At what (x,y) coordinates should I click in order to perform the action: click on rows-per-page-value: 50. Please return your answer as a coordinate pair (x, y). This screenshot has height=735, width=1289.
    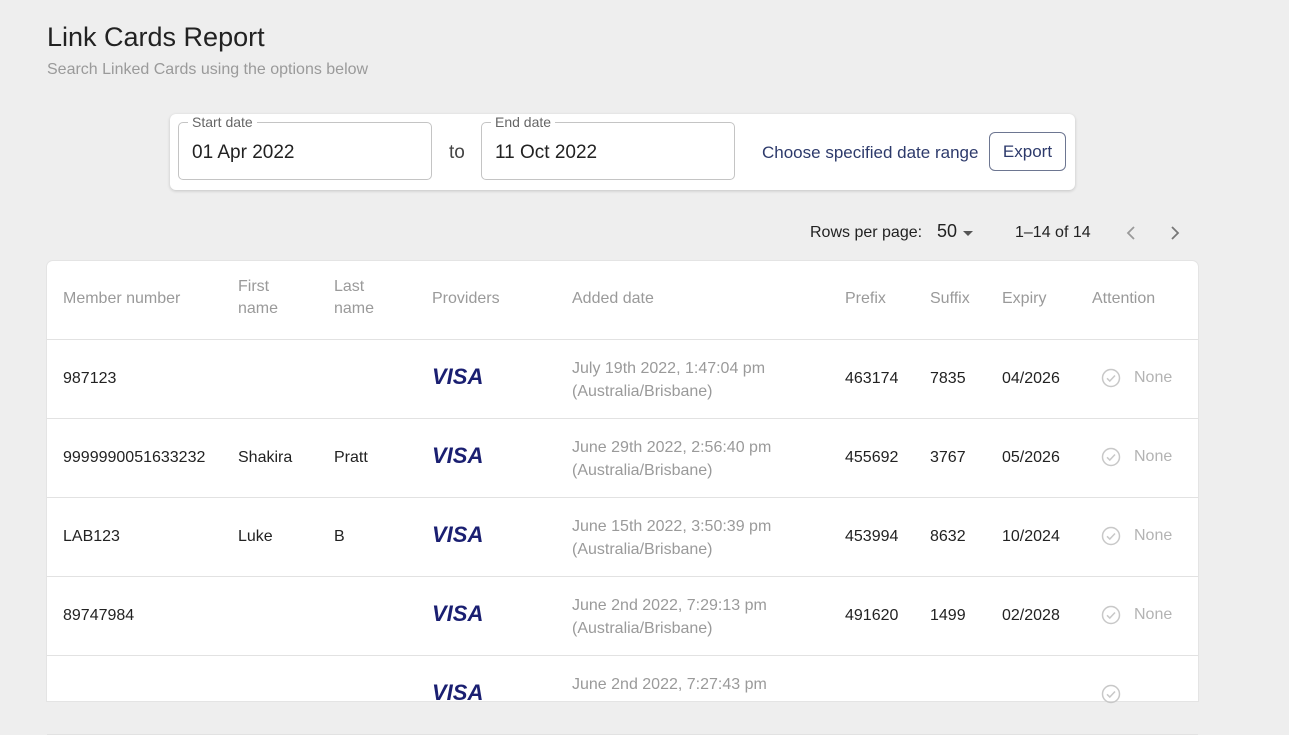
    Looking at the image, I should click on (947, 231).